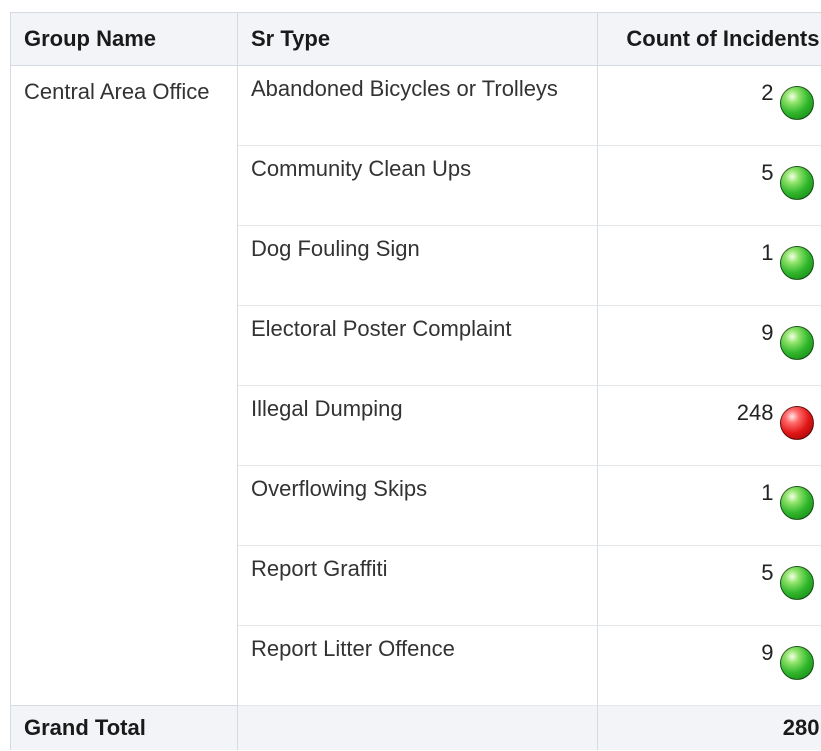 This screenshot has width=821, height=751. I want to click on sr-type-cell: Illegal Dumping, so click(417, 425).